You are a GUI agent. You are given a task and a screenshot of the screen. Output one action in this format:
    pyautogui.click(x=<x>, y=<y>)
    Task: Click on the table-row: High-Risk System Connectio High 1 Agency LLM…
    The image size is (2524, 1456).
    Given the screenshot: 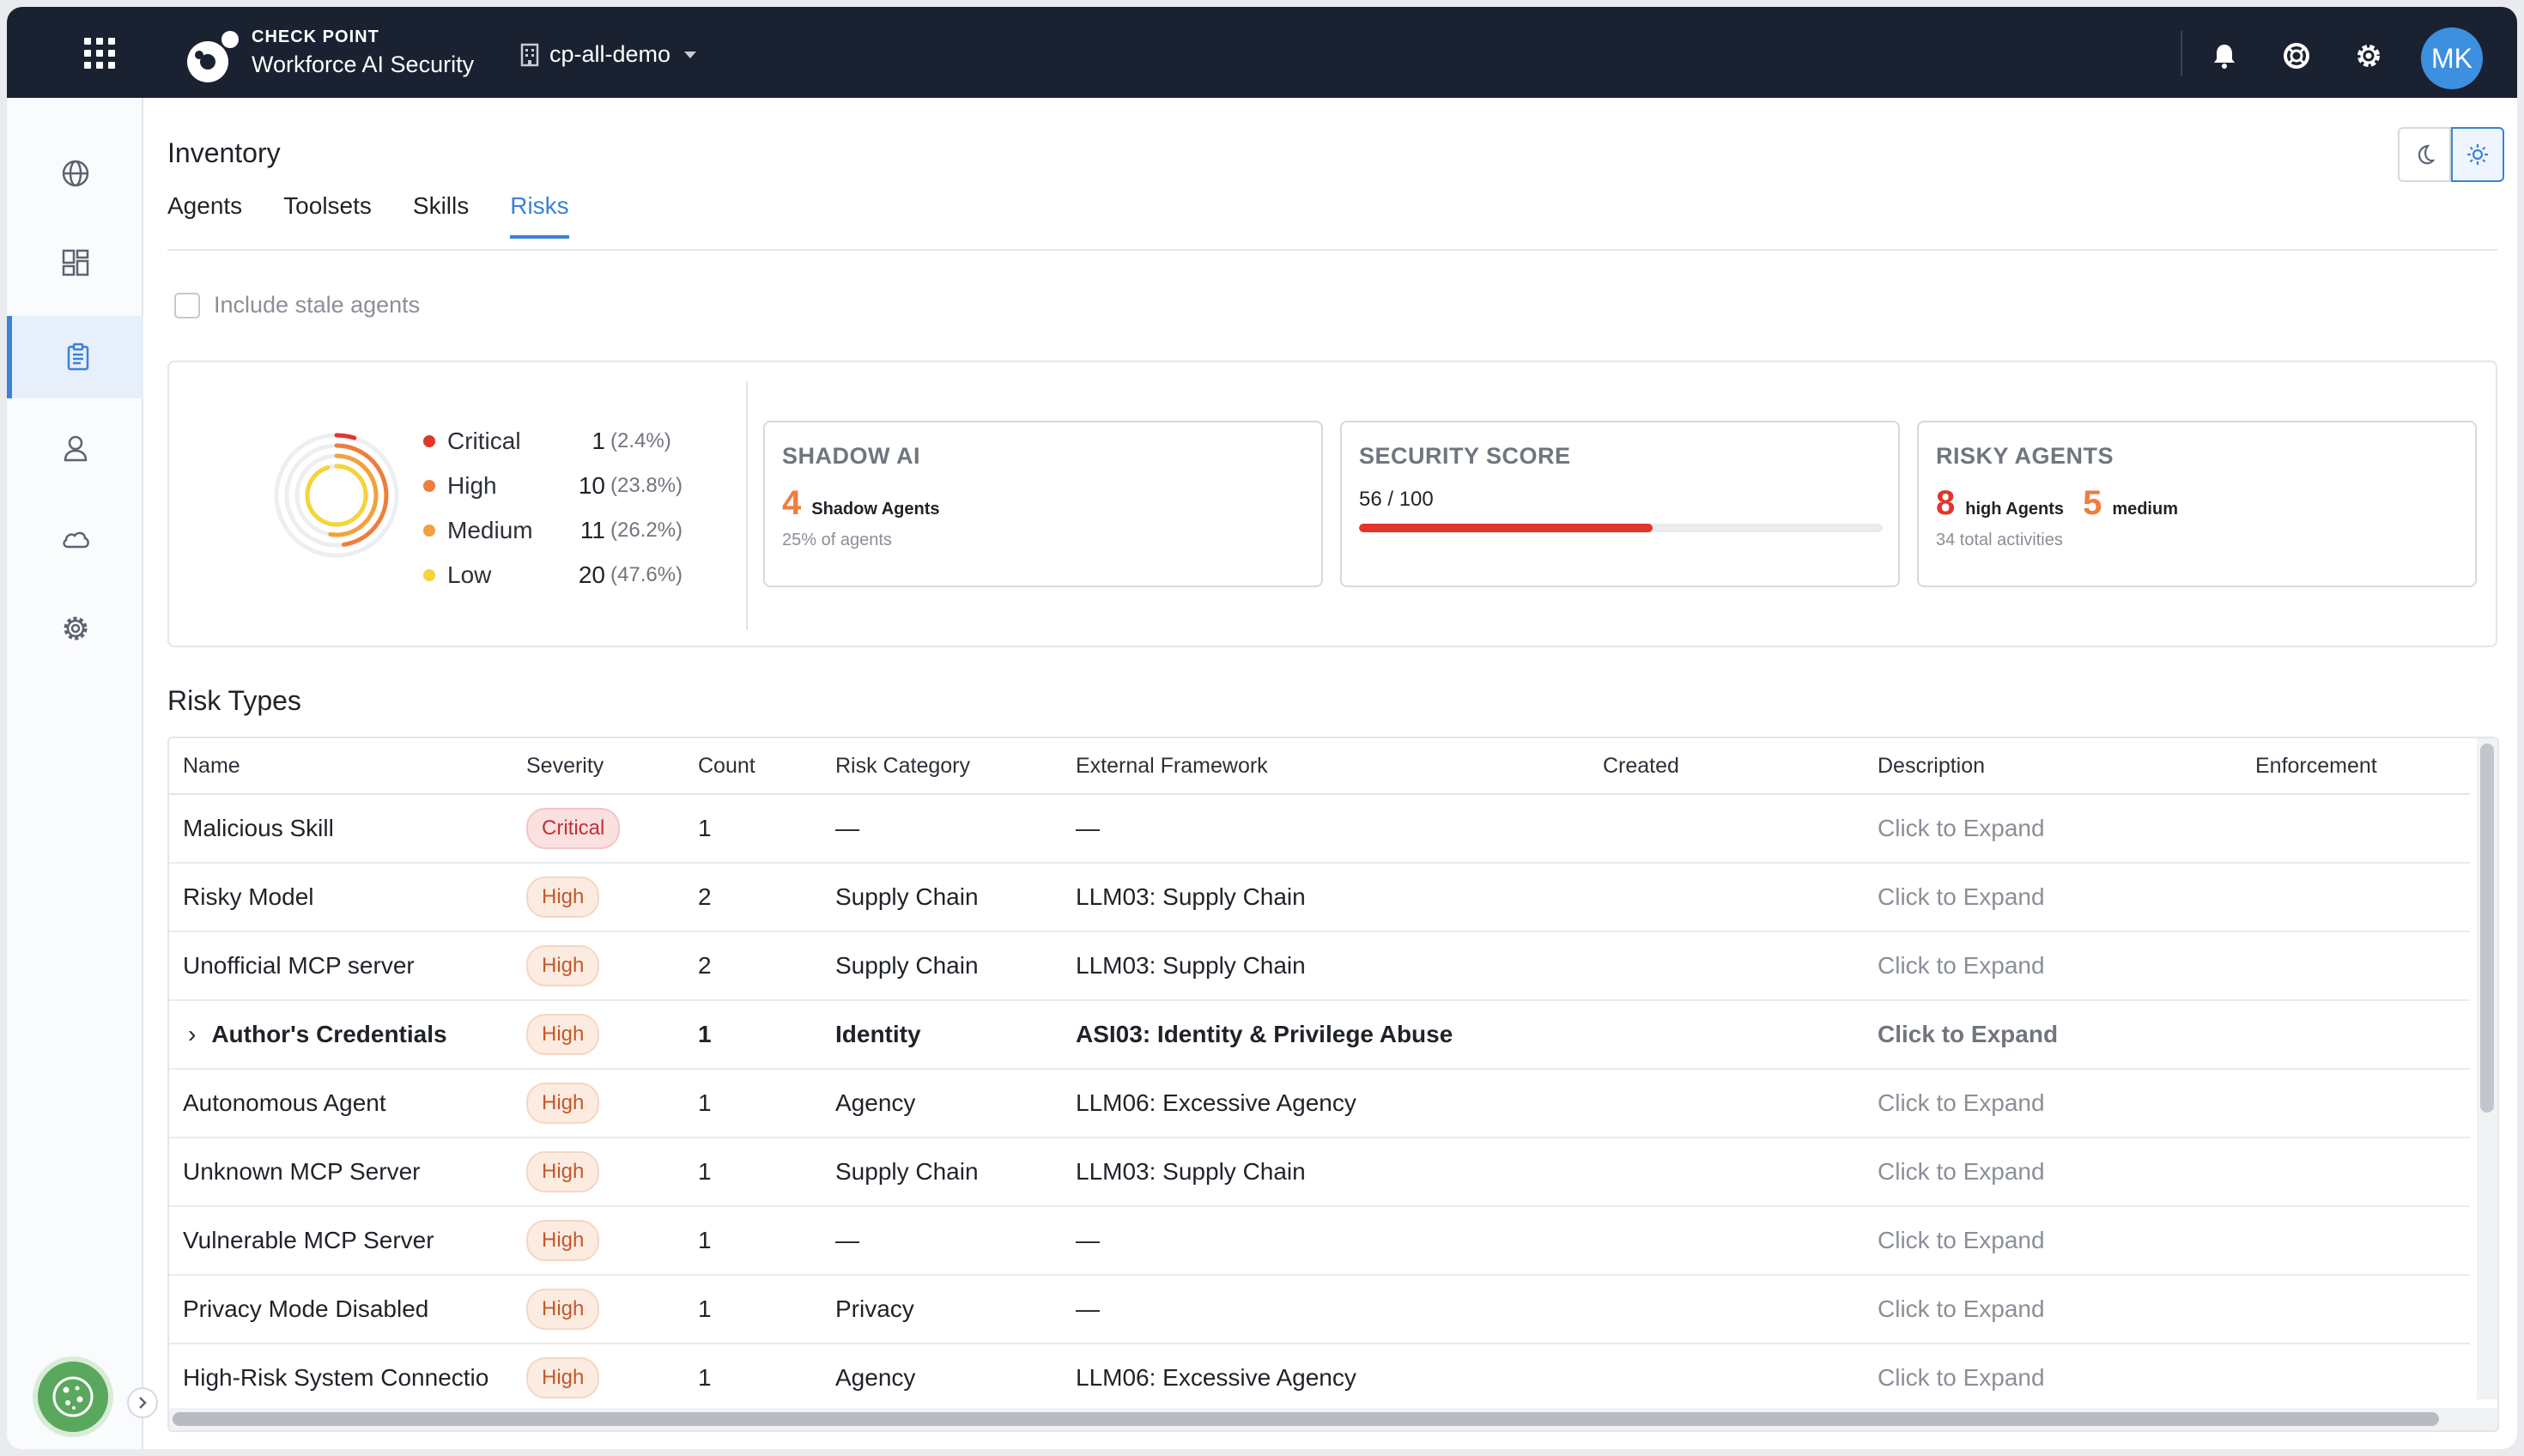 What is the action you would take?
    pyautogui.click(x=1320, y=1379)
    